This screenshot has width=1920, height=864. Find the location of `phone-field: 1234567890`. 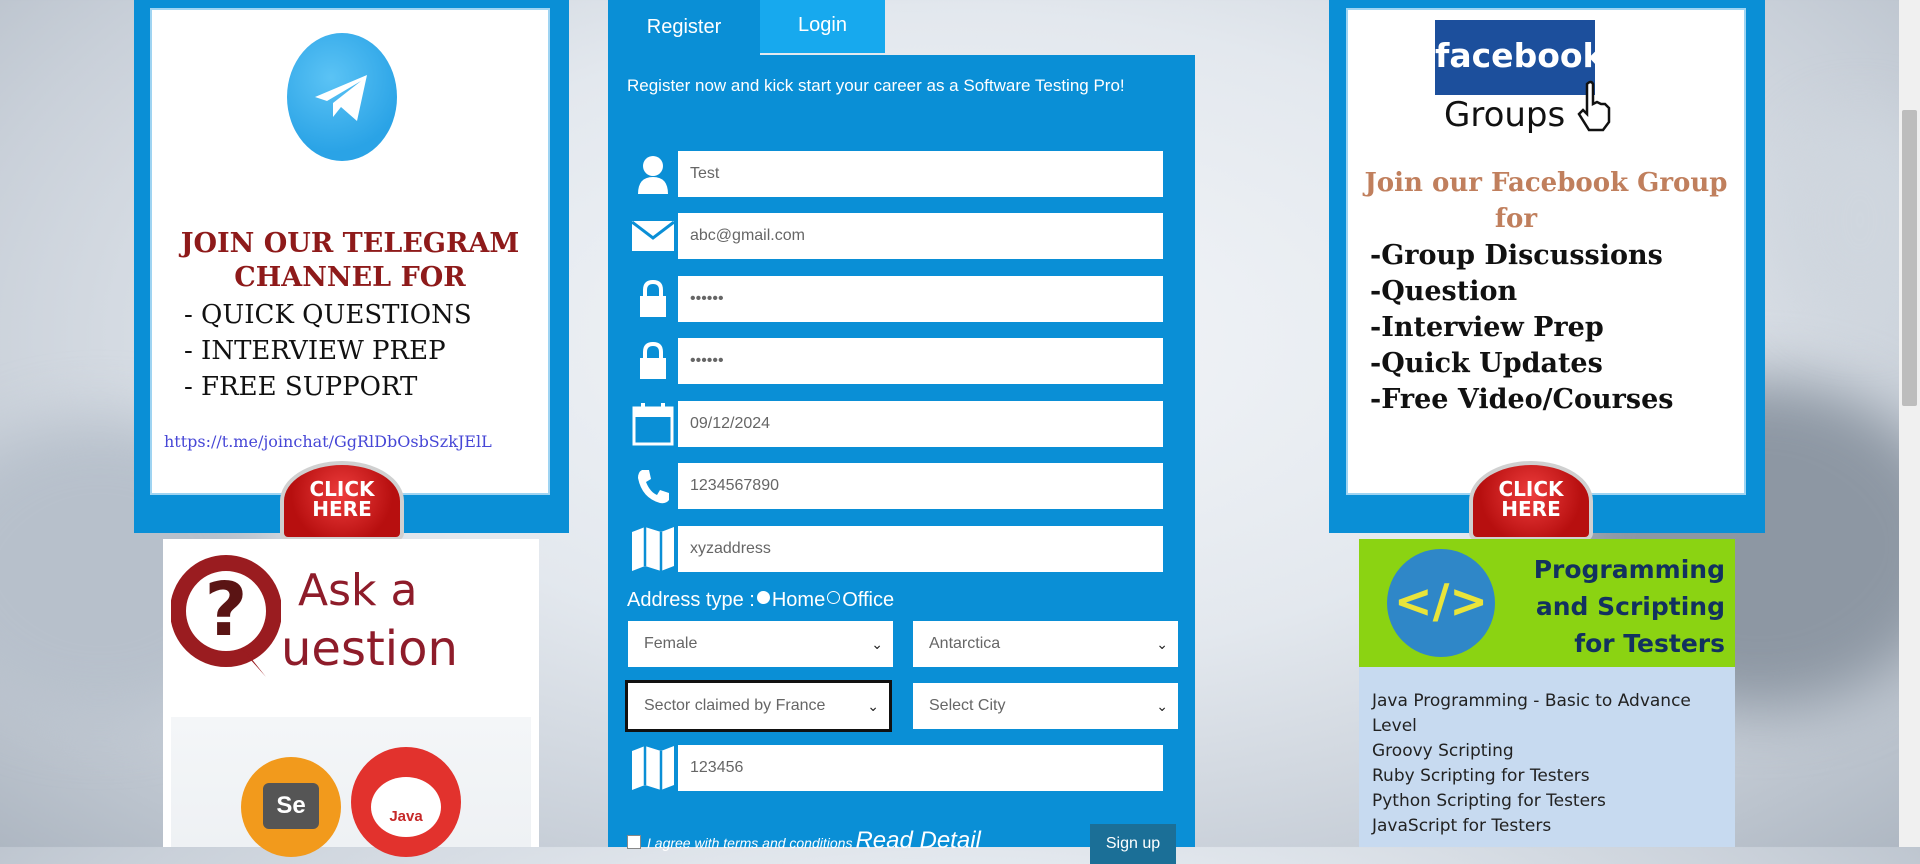

phone-field: 1234567890 is located at coordinates (895, 486).